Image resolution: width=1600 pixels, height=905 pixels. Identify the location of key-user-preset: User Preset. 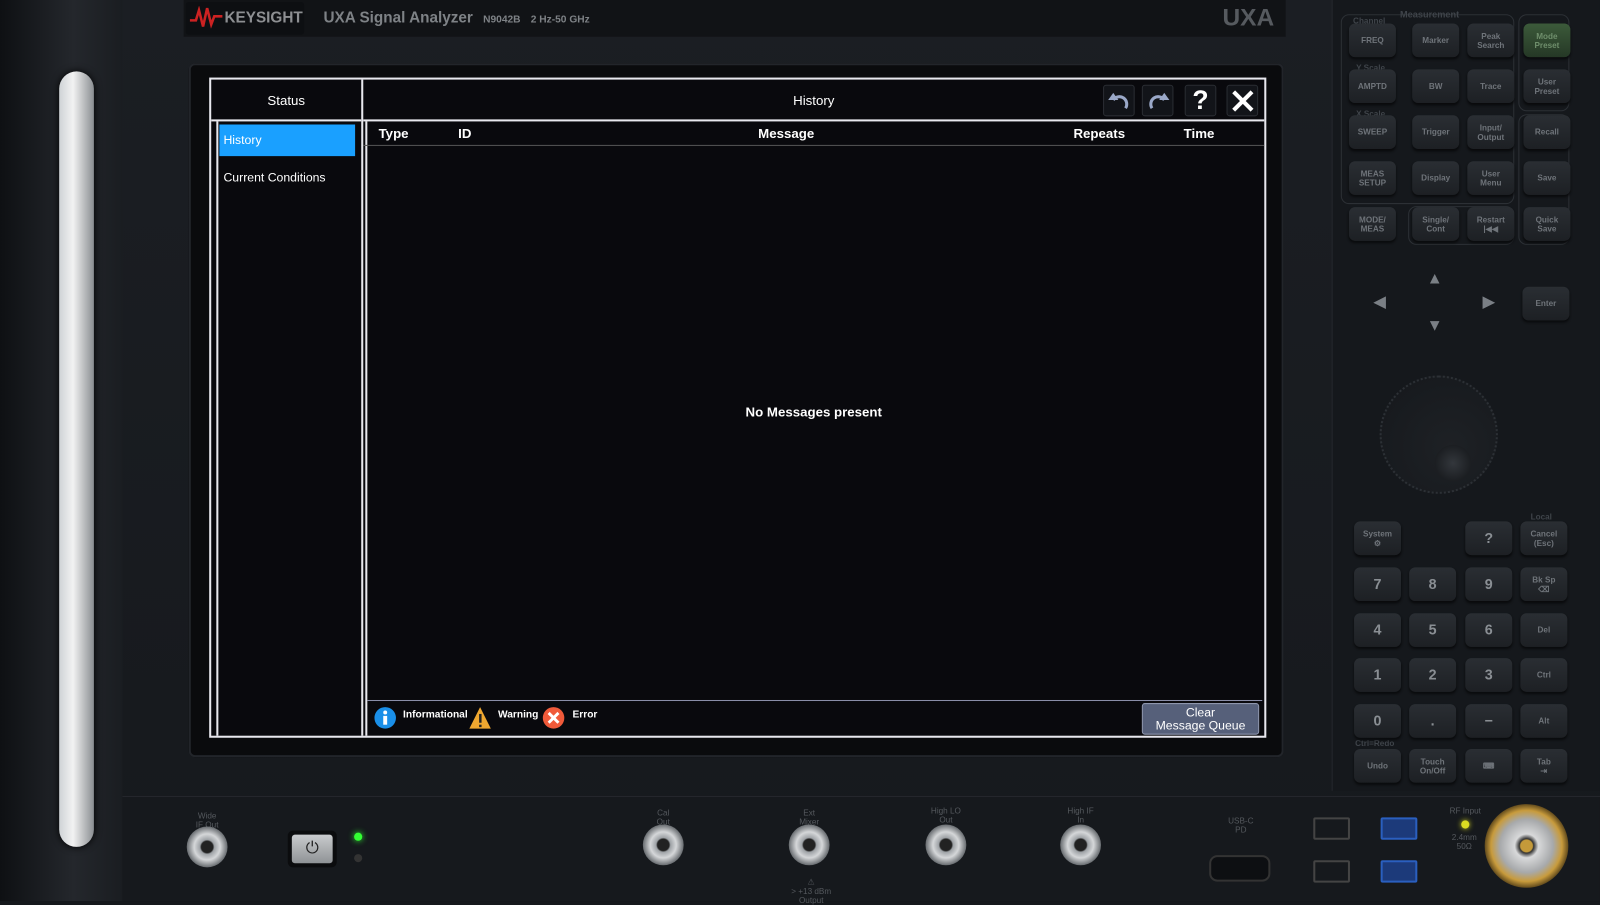
(1547, 86).